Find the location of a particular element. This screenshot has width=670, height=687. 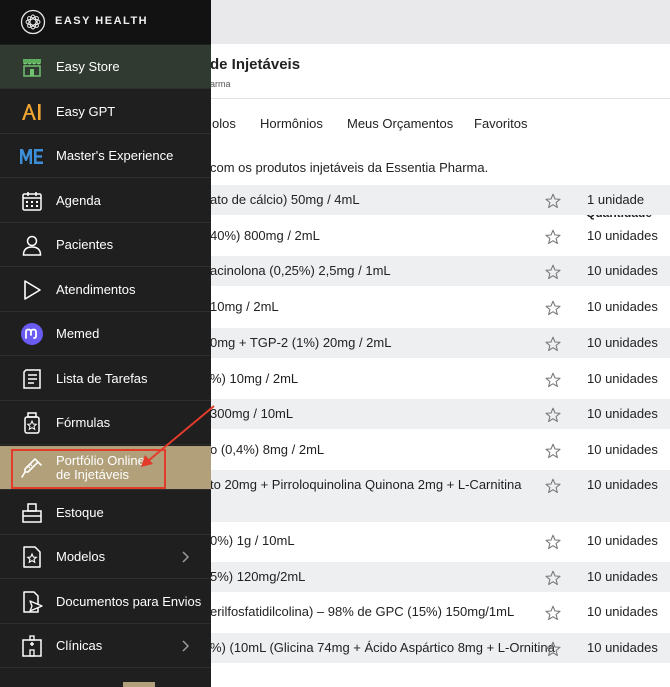

sidebar-item-masters-experience: Master's Experience is located at coordinates (105, 156).